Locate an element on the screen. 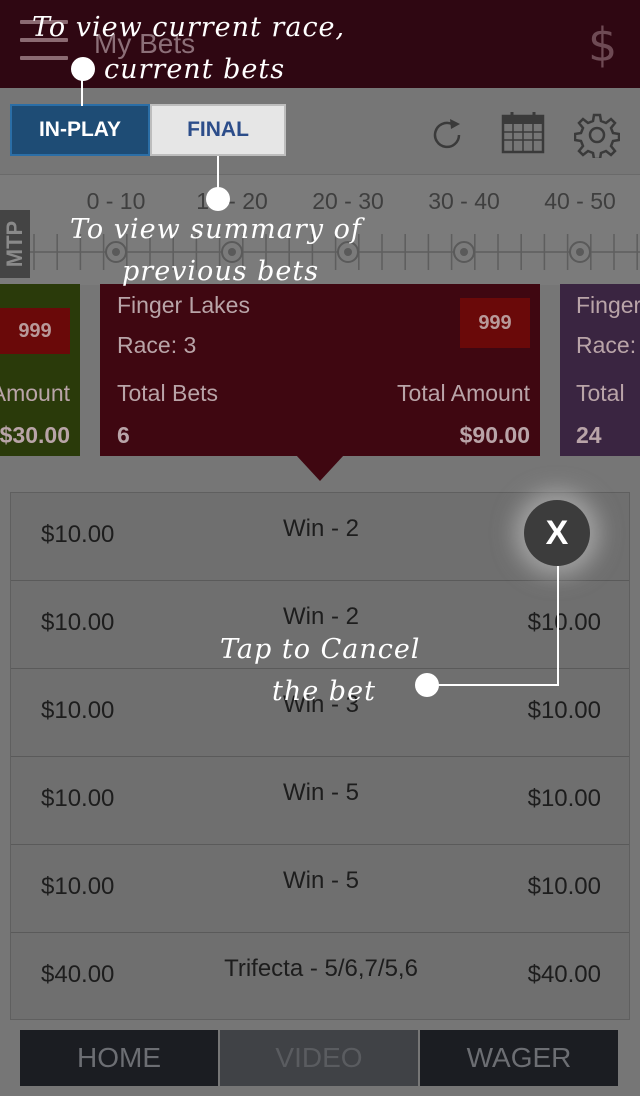  amount-label: Amount is located at coordinates (35, 393).